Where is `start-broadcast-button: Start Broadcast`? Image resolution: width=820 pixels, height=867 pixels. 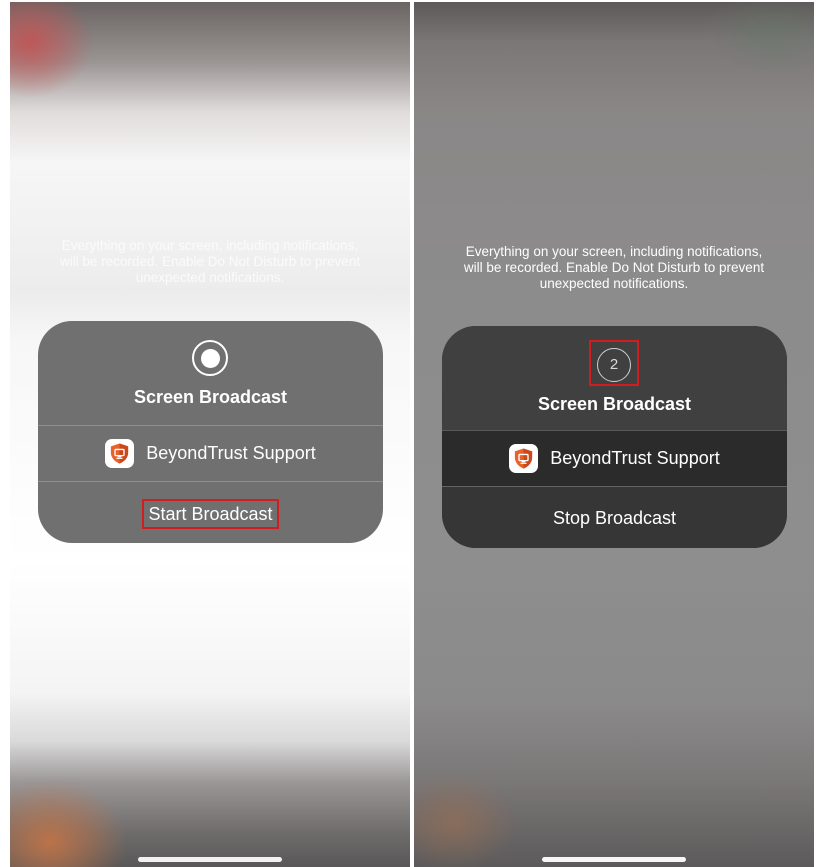 start-broadcast-button: Start Broadcast is located at coordinates (210, 514).